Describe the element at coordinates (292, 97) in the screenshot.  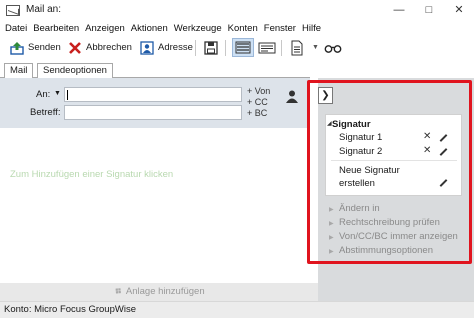
I see `contact-person-icon` at that location.